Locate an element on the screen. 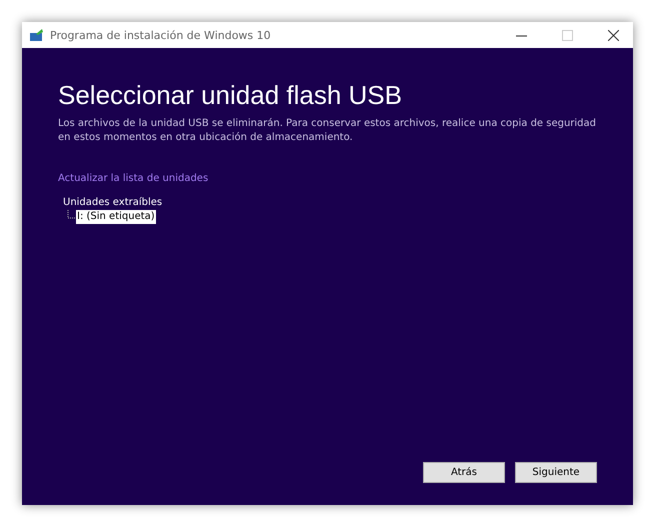 Image resolution: width=655 pixels, height=527 pixels. tree-item: Unidades extraíbles is located at coordinates (113, 203).